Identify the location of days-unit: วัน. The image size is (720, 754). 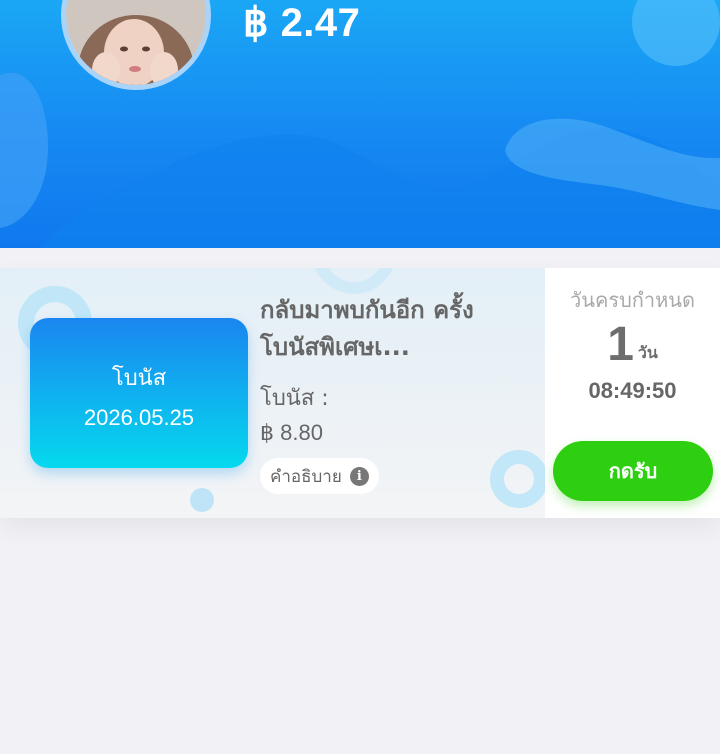
(647, 352).